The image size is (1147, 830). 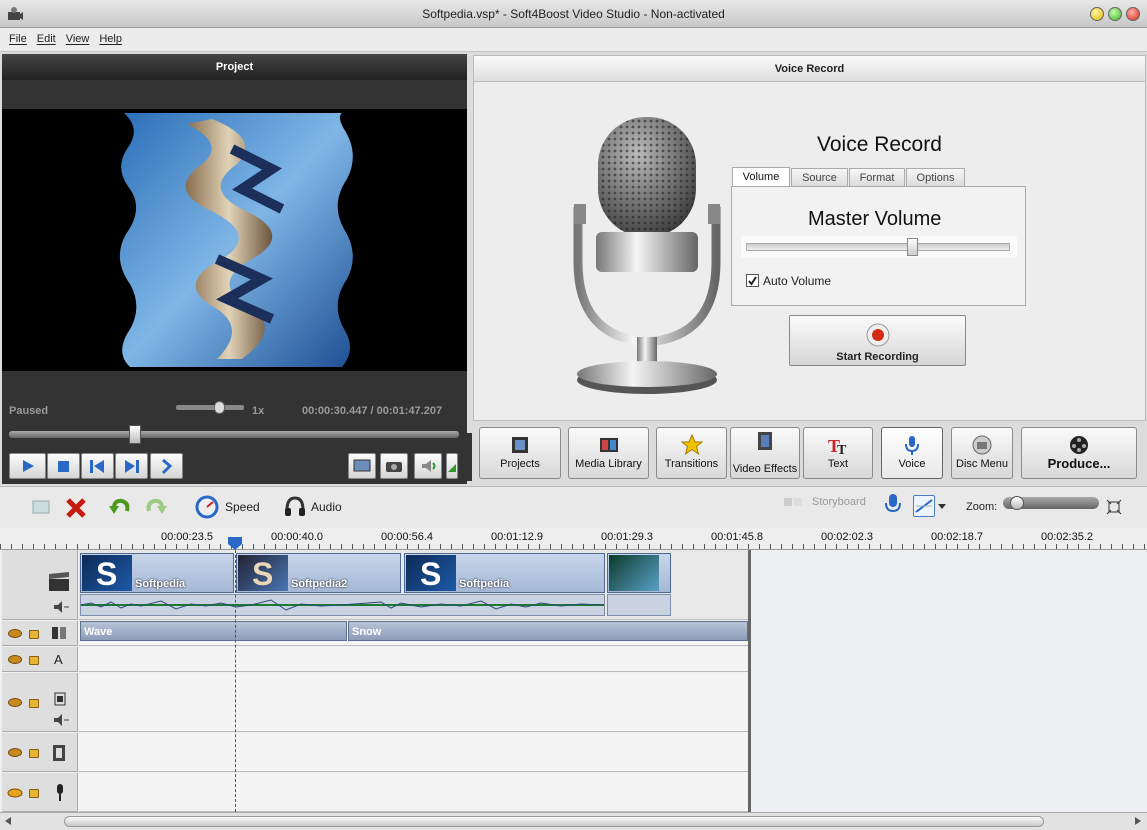 What do you see at coordinates (135, 434) in the screenshot?
I see `seek-thumb` at bounding box center [135, 434].